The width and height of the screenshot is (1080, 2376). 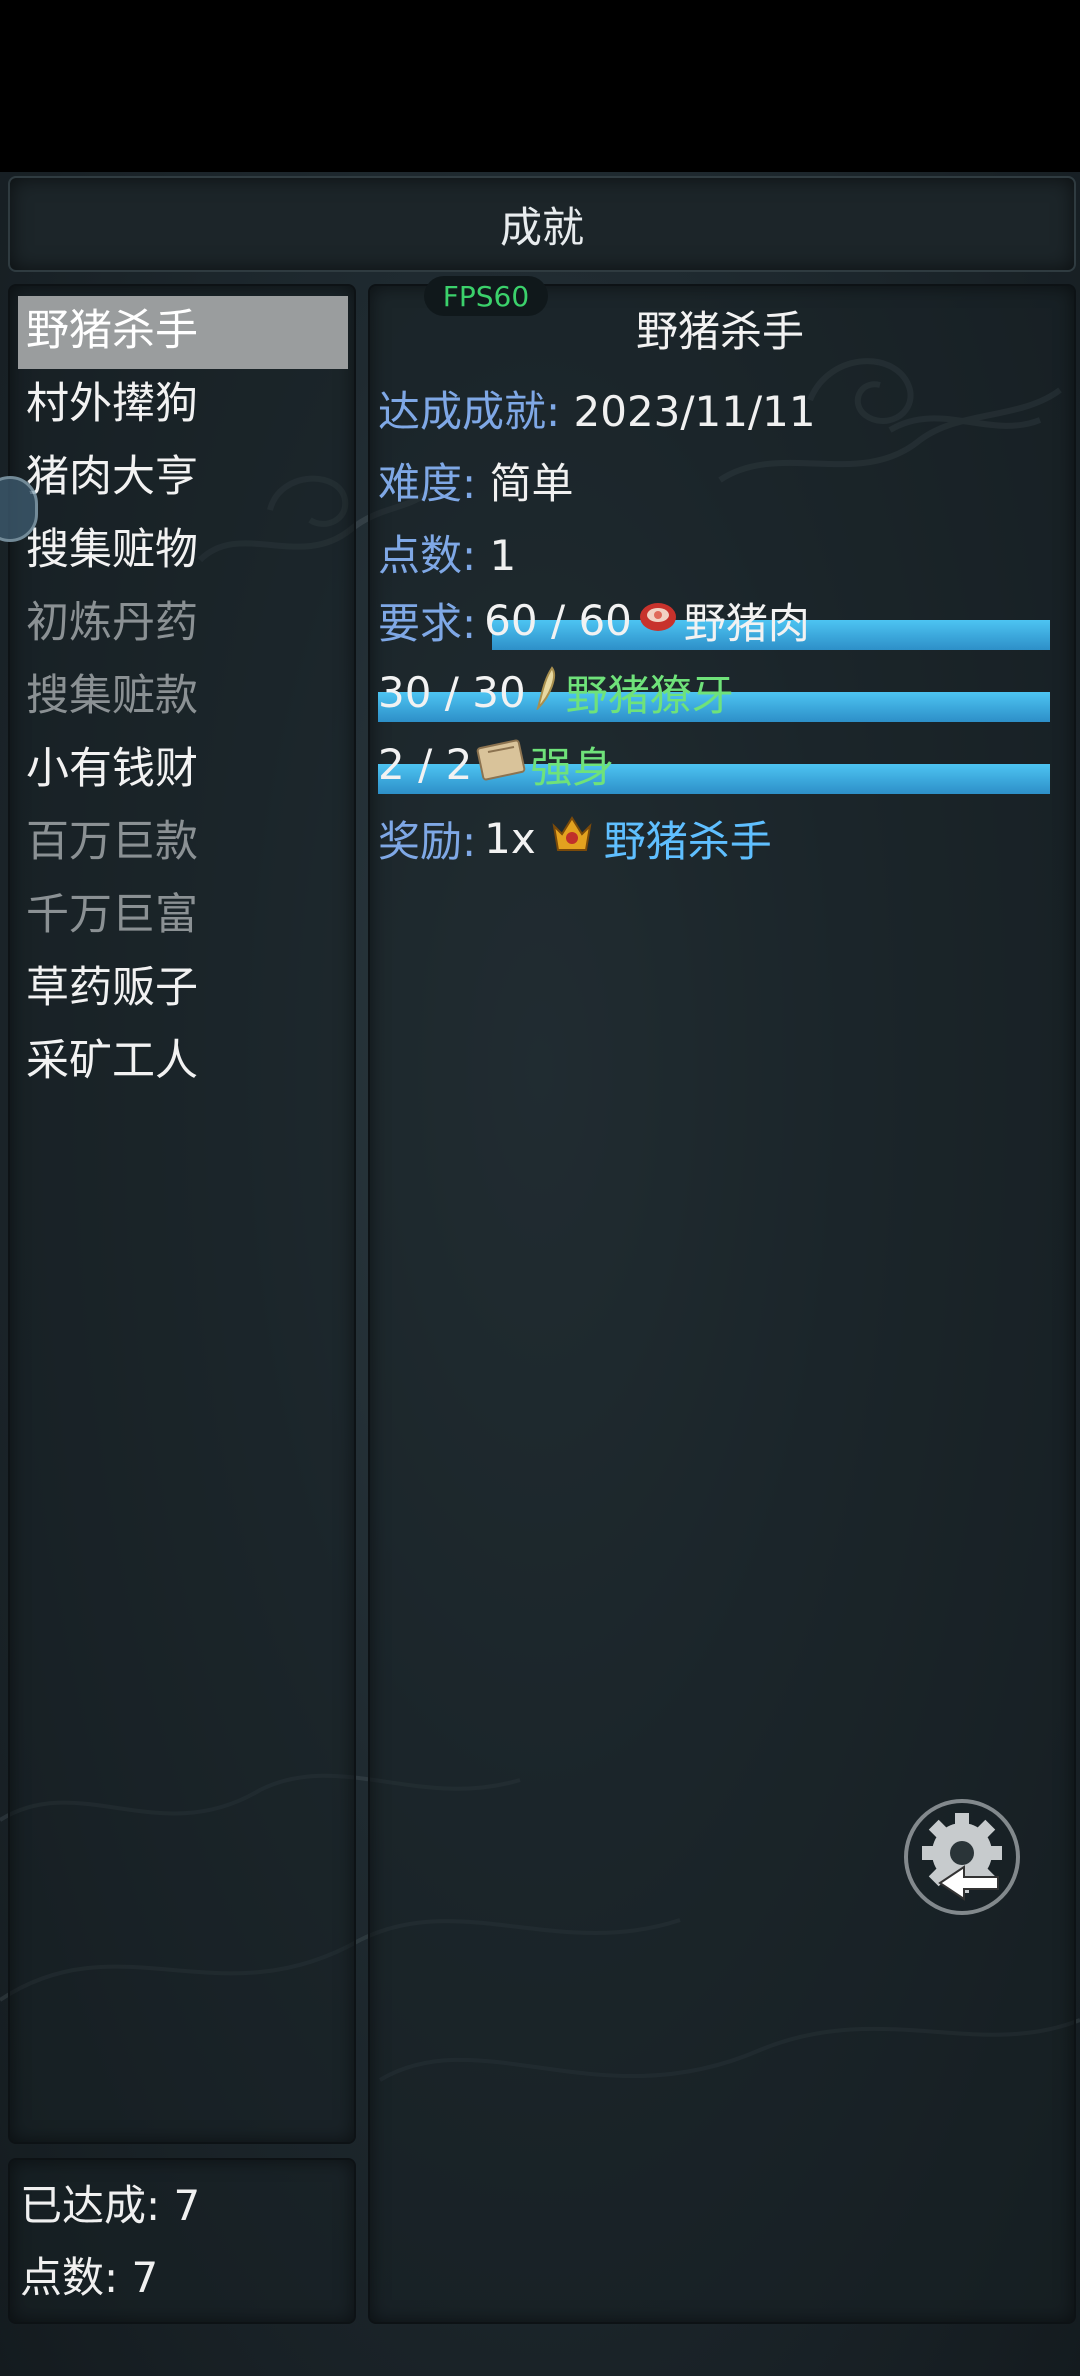 I want to click on reward-label: 奖励:, so click(x=427, y=841).